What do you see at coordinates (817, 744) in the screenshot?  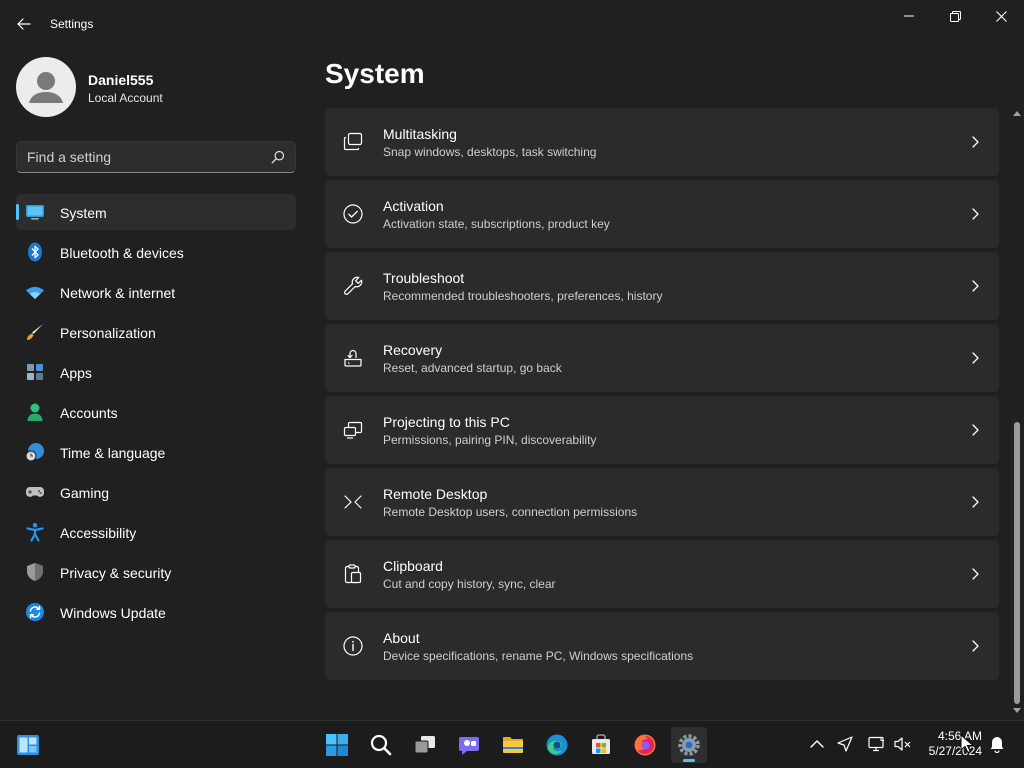 I see `show-hidden-icons-button` at bounding box center [817, 744].